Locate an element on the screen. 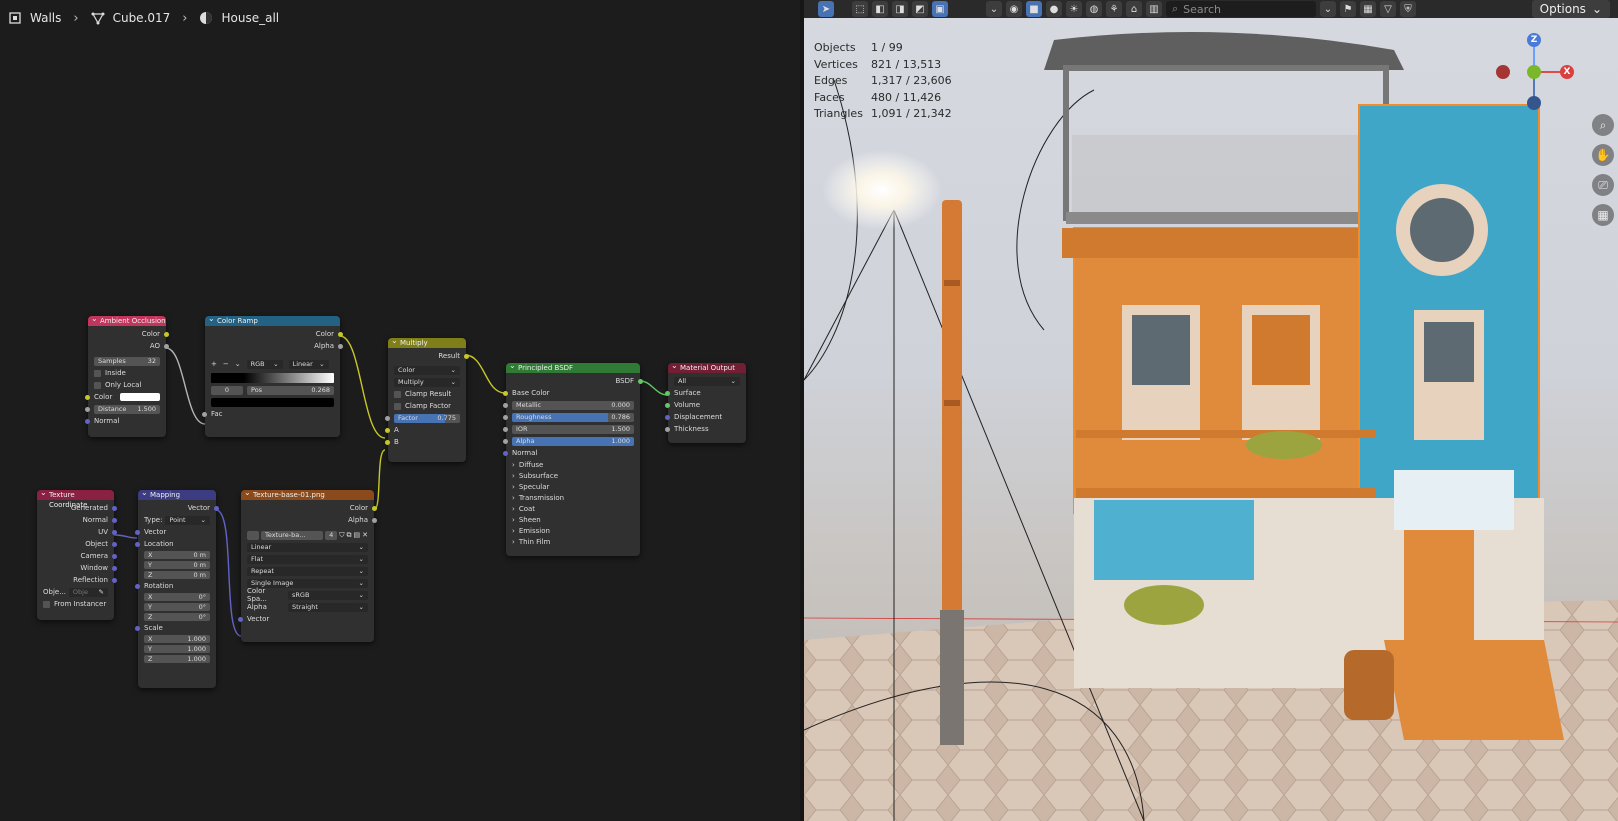 Image resolution: width=1618 pixels, height=821 pixels. search-input: ⌕ Search is located at coordinates (1241, 9).